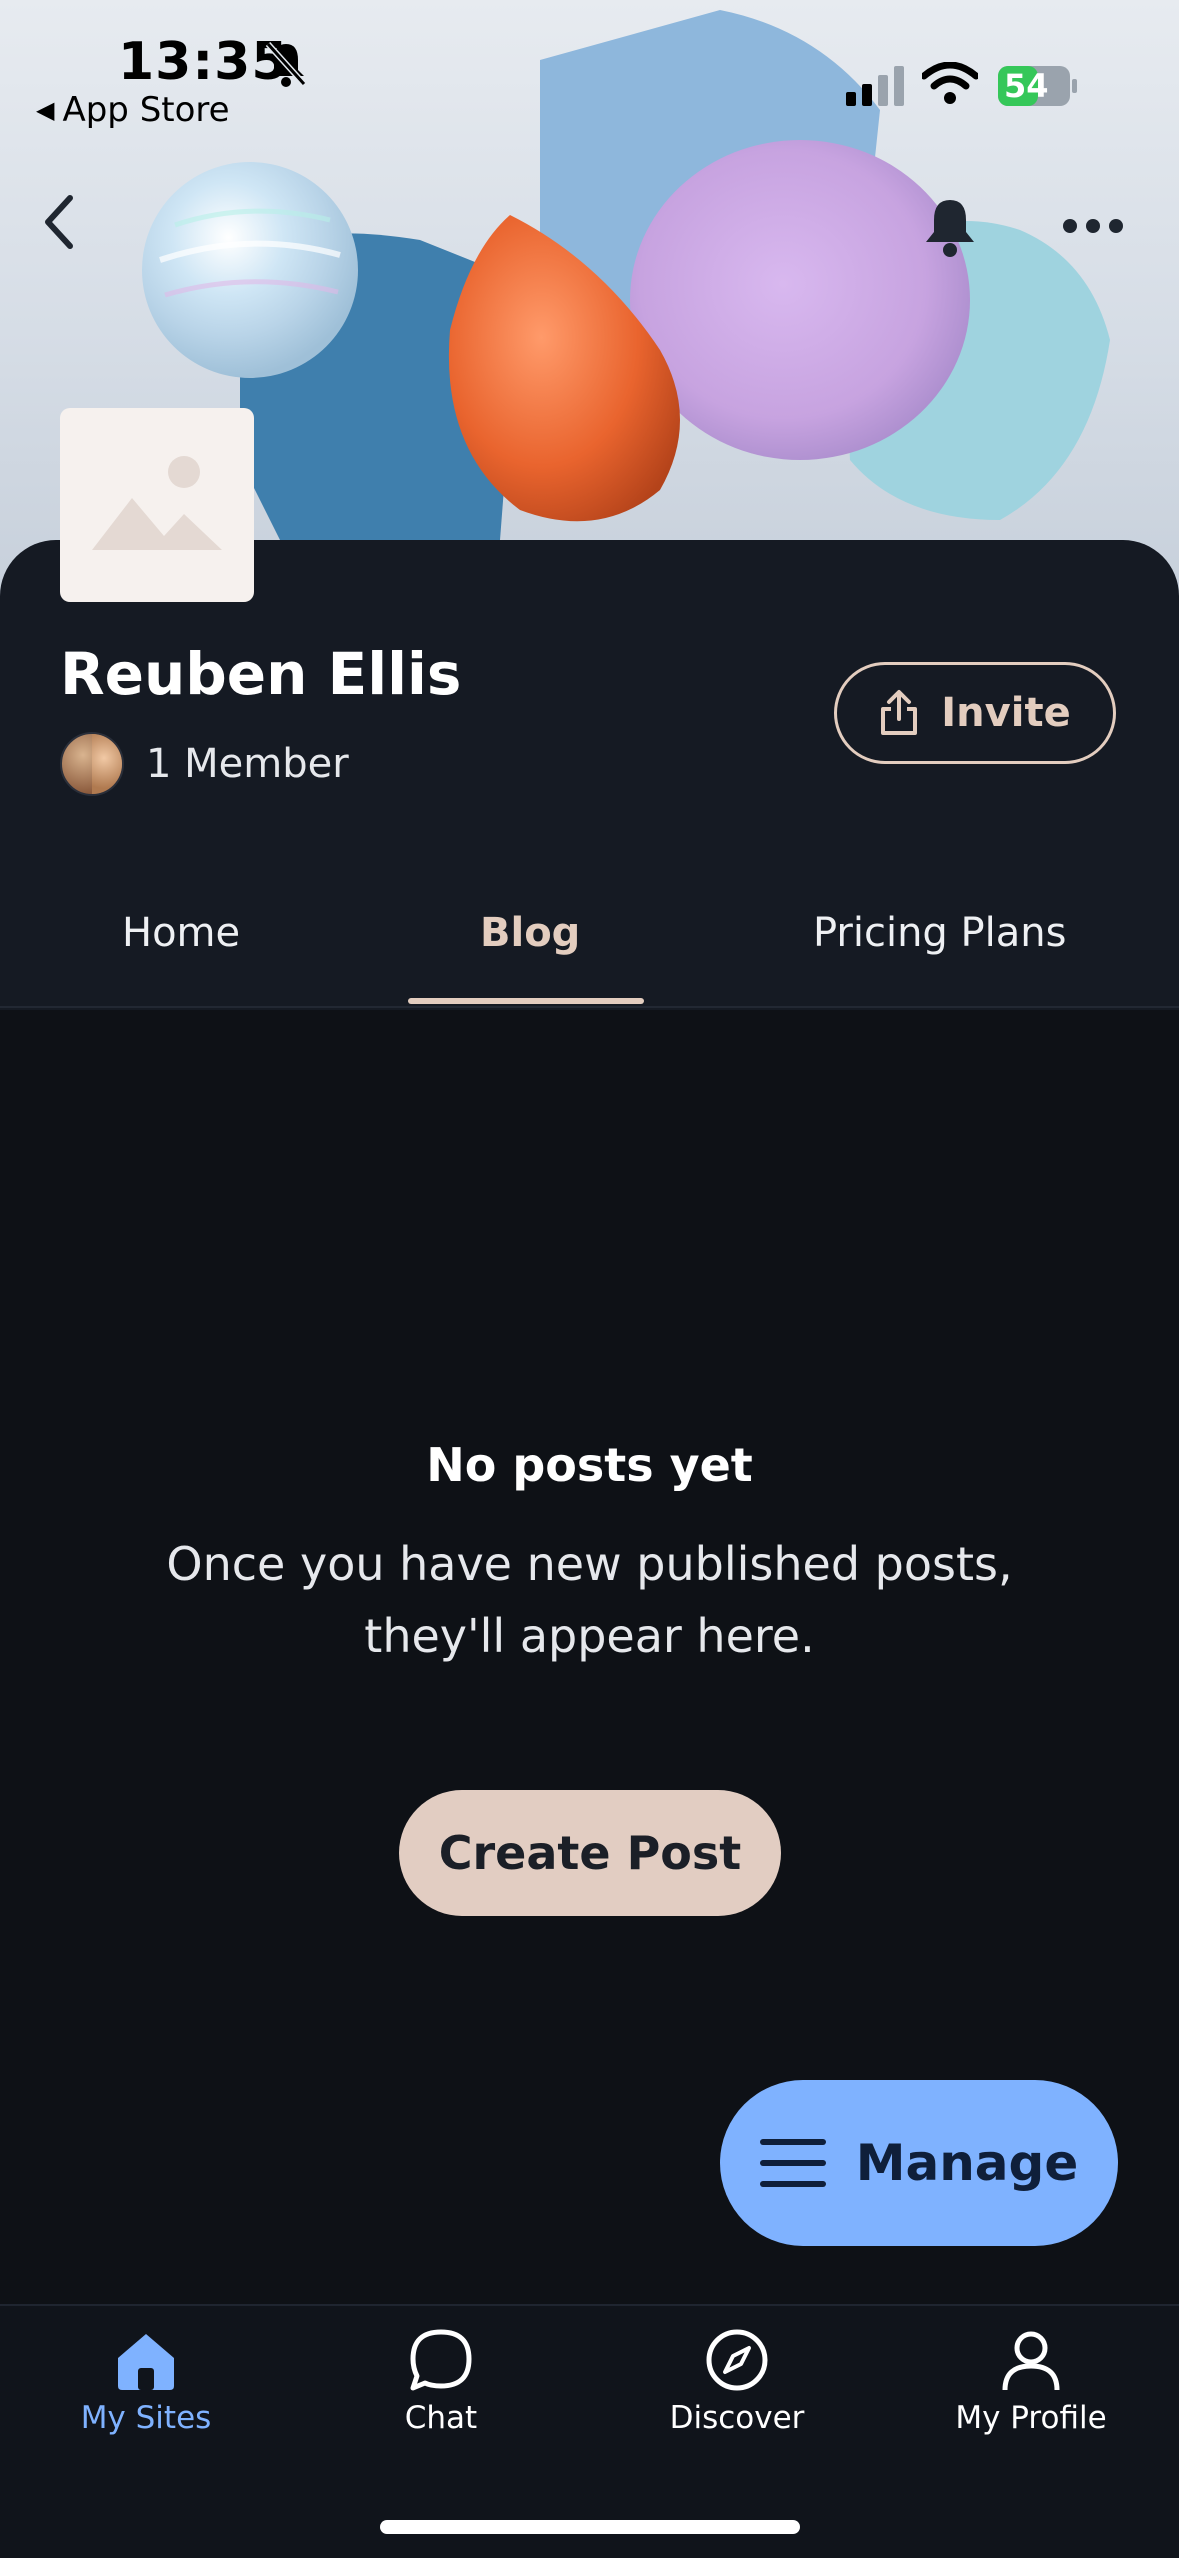 The height and width of the screenshot is (2558, 1179). I want to click on back-app-label: App Store, so click(146, 110).